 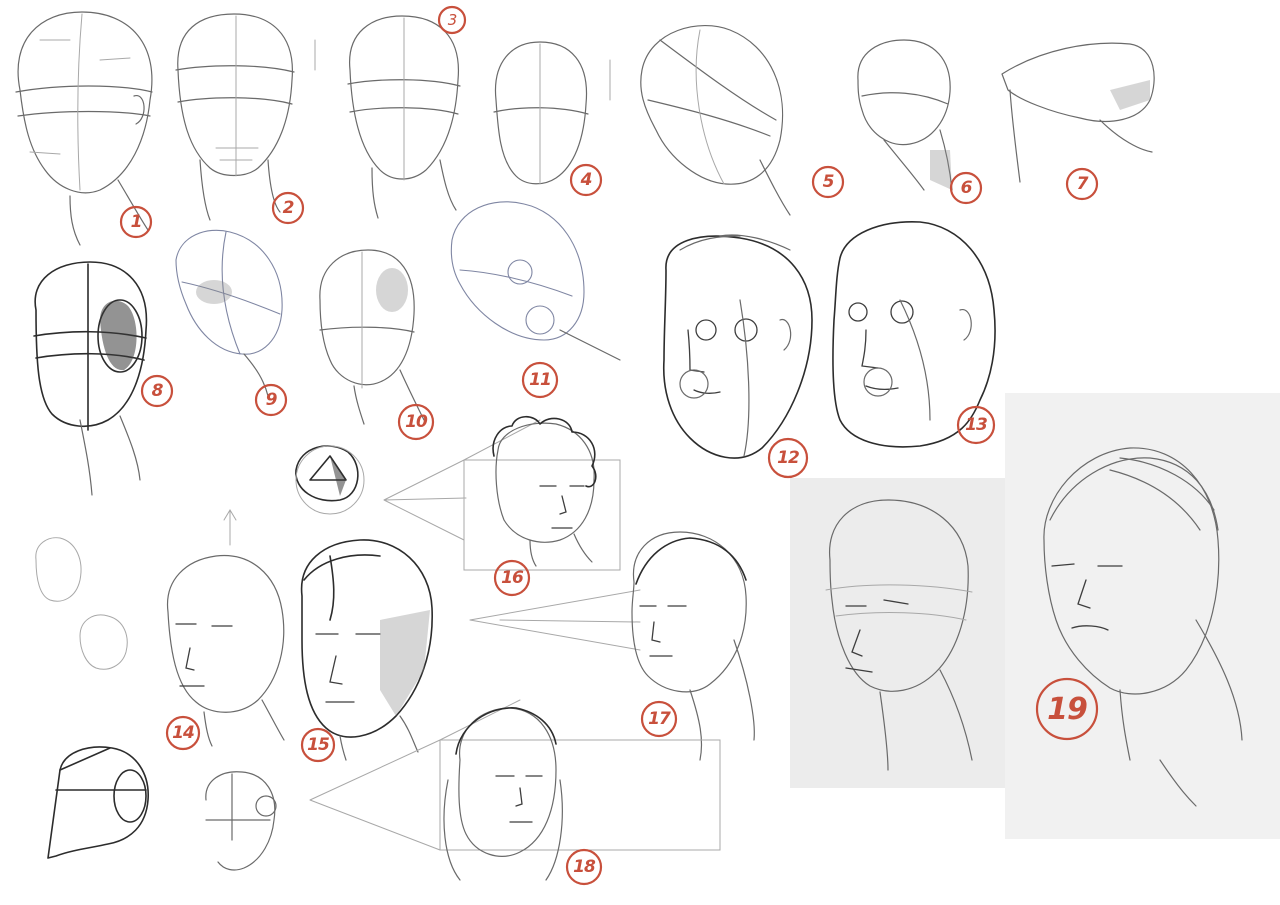 What do you see at coordinates (318, 745) in the screenshot?
I see `badge-15: 15` at bounding box center [318, 745].